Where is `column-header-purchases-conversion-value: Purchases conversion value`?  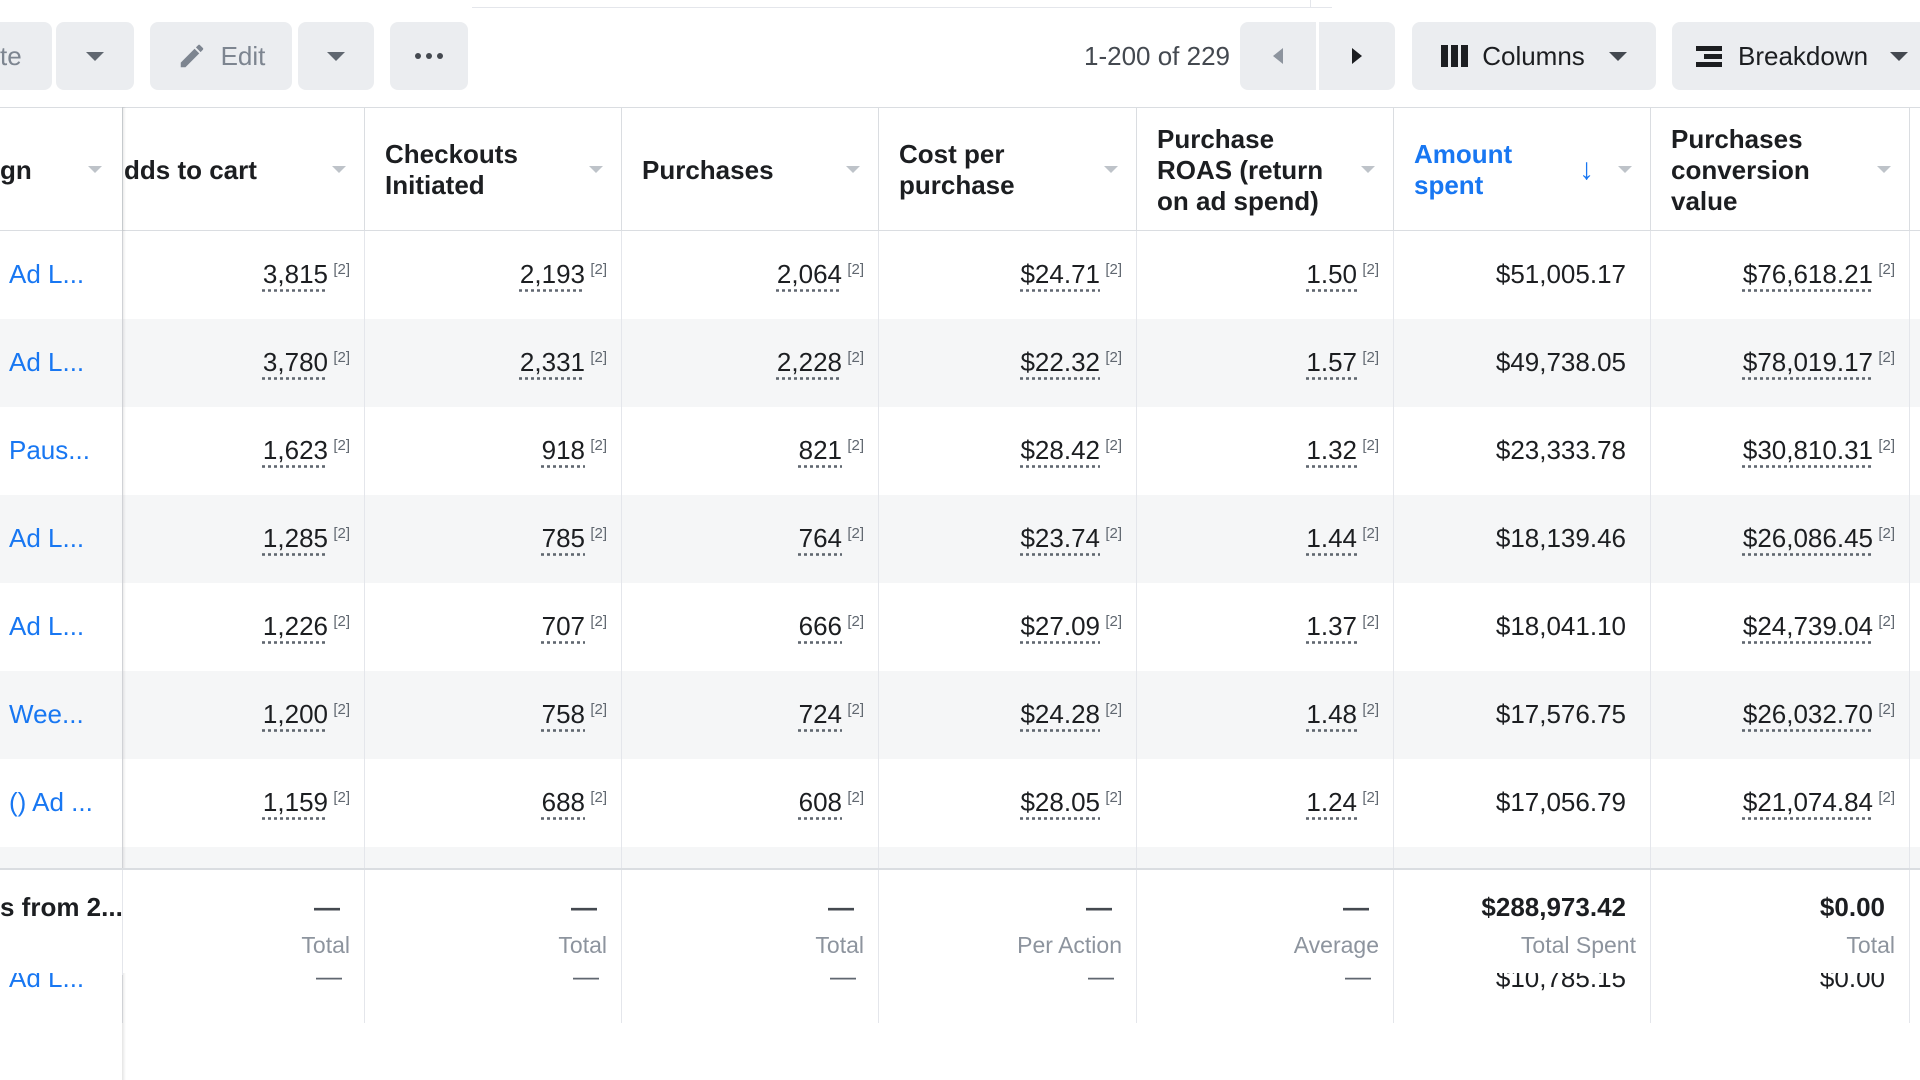 column-header-purchases-conversion-value: Purchases conversion value is located at coordinates (1780, 170).